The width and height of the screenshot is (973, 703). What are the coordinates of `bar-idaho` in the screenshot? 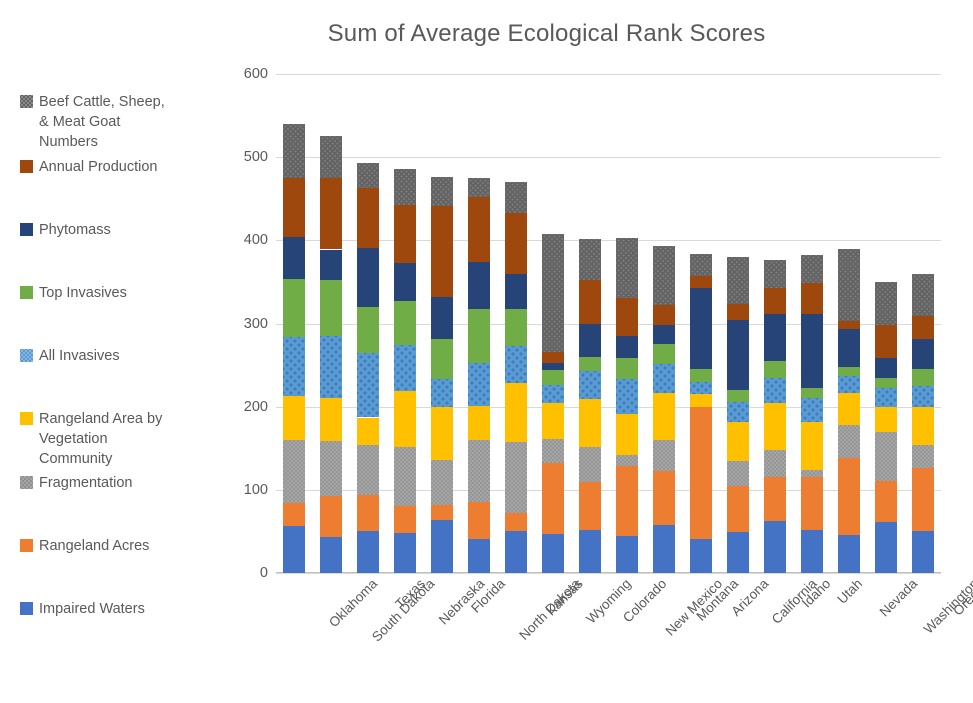 It's located at (774, 416).